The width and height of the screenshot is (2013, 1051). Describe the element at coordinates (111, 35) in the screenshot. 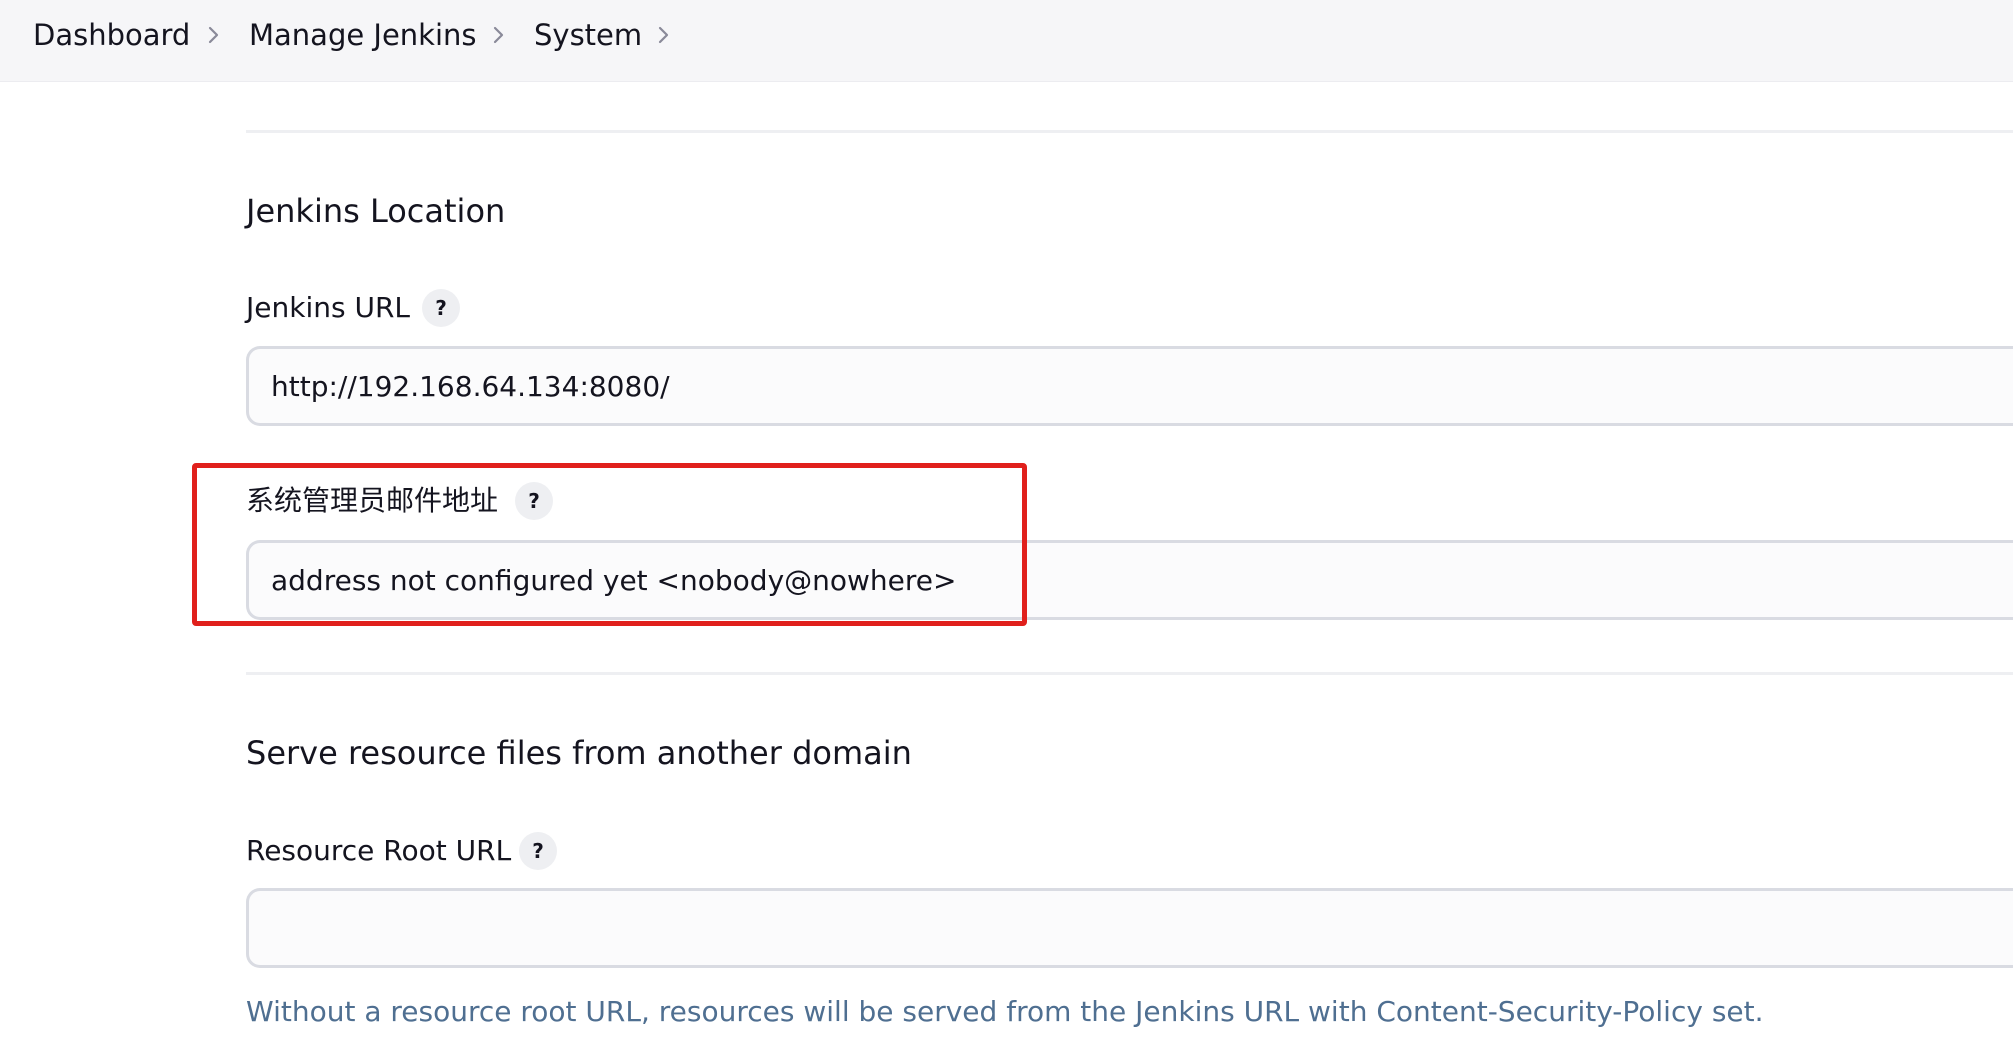

I see `breadcrumb-item-dashboard: Dashboard` at that location.